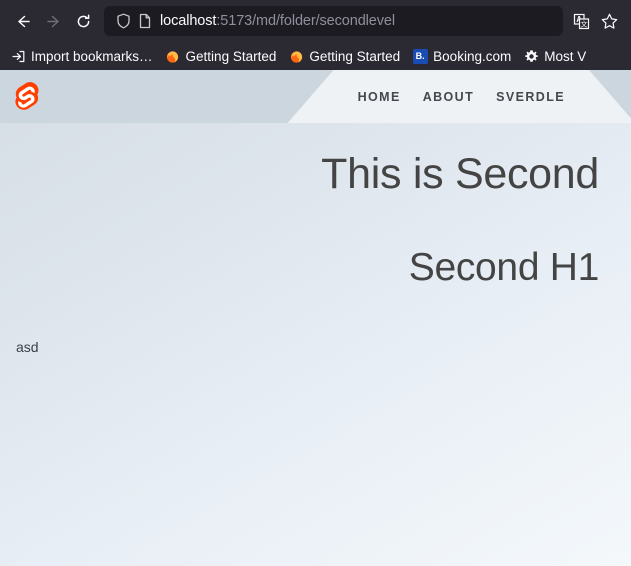 The width and height of the screenshot is (631, 566). I want to click on app-header: Home About Sverdle, so click(315, 96).